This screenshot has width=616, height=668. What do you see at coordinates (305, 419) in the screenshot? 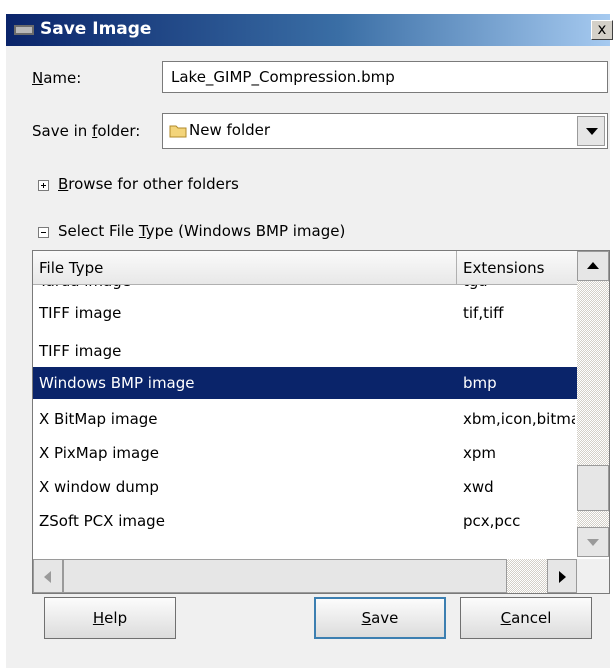
I see `list-item: X BitMap image xbm,icon,bitmap` at bounding box center [305, 419].